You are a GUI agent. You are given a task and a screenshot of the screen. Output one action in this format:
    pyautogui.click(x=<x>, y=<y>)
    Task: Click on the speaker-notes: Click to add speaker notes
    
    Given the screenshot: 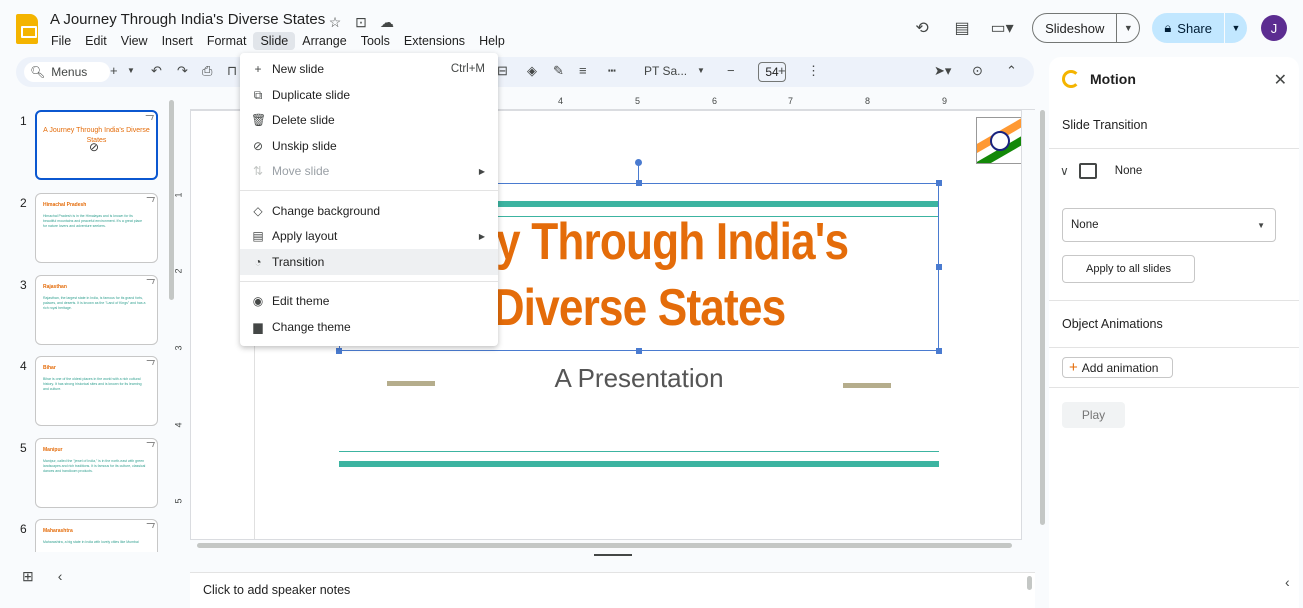 What is the action you would take?
    pyautogui.click(x=612, y=590)
    